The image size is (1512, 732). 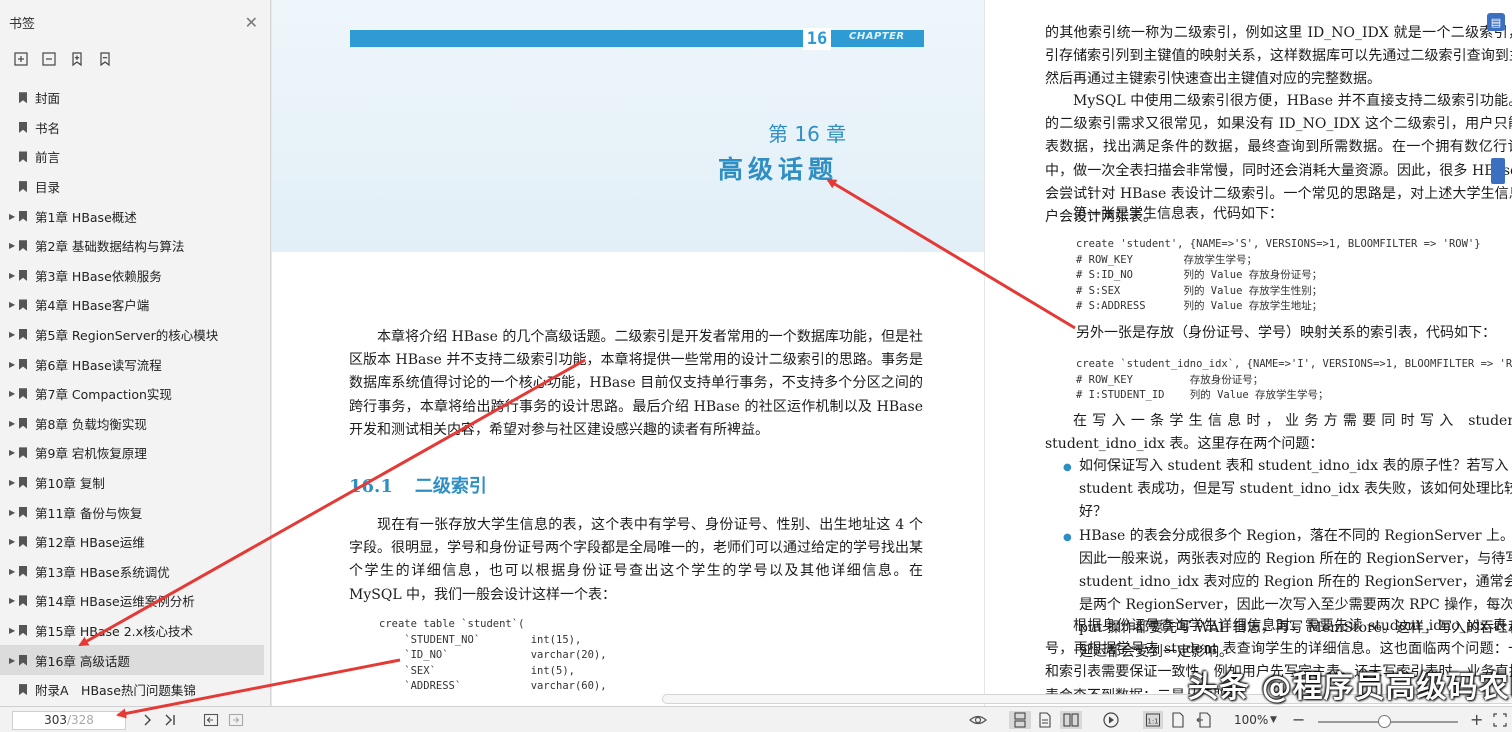 I want to click on svg-text: 1:1, so click(x=1152, y=722).